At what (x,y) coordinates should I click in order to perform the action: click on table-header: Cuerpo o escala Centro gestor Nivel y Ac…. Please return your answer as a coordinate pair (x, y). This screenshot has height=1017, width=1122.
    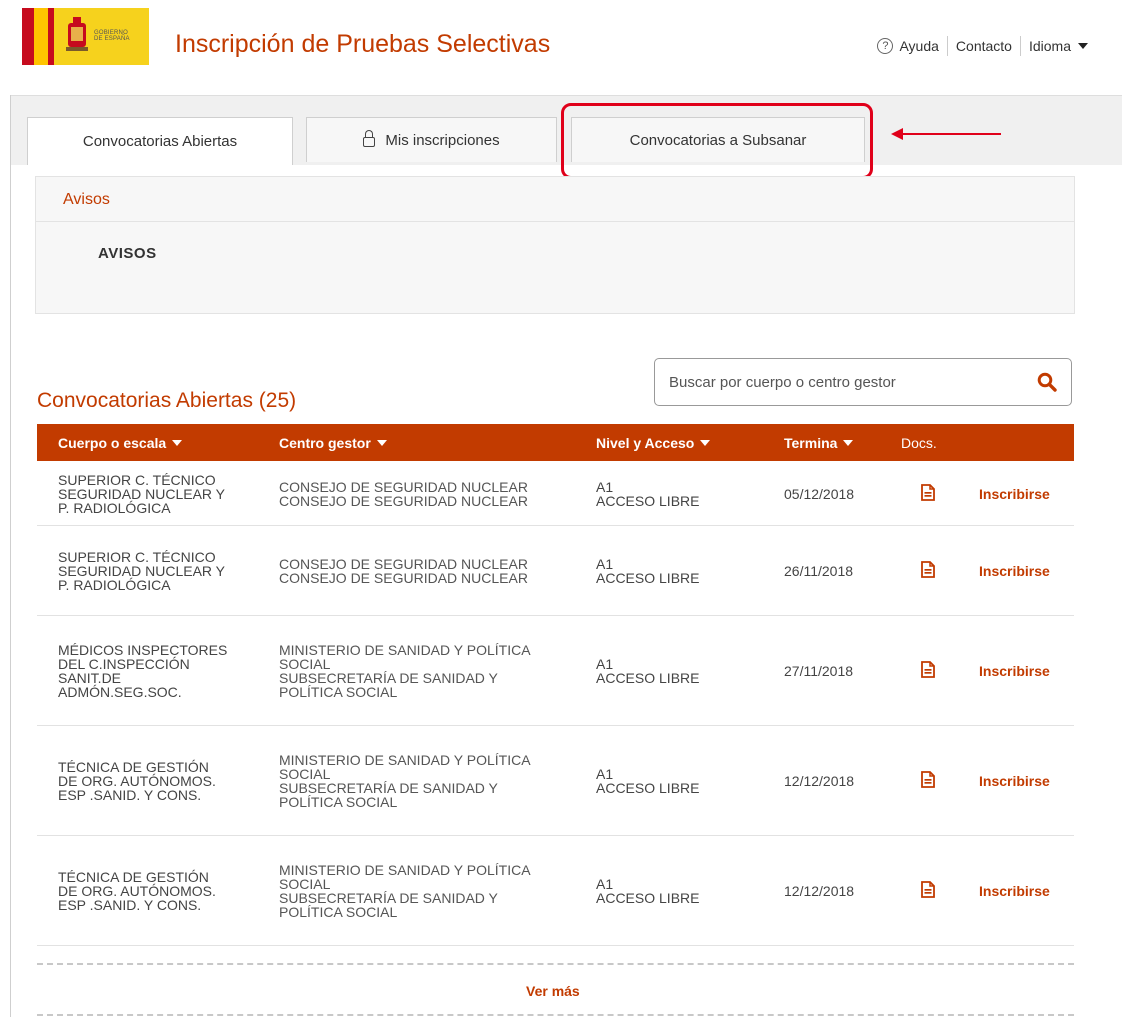
    Looking at the image, I should click on (555, 442).